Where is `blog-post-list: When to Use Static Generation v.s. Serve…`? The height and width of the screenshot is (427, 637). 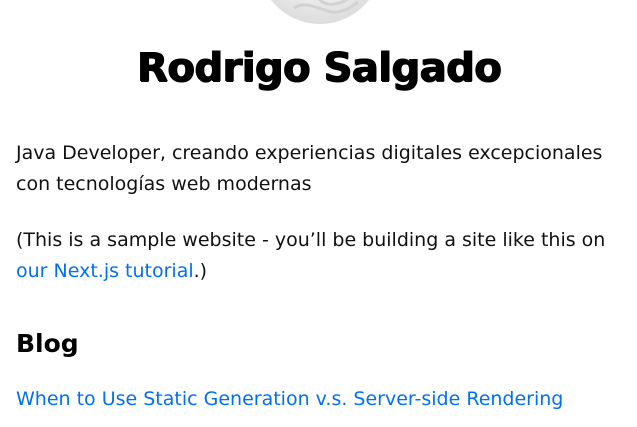 blog-post-list: When to Use Static Generation v.s. Serve… is located at coordinates (289, 399).